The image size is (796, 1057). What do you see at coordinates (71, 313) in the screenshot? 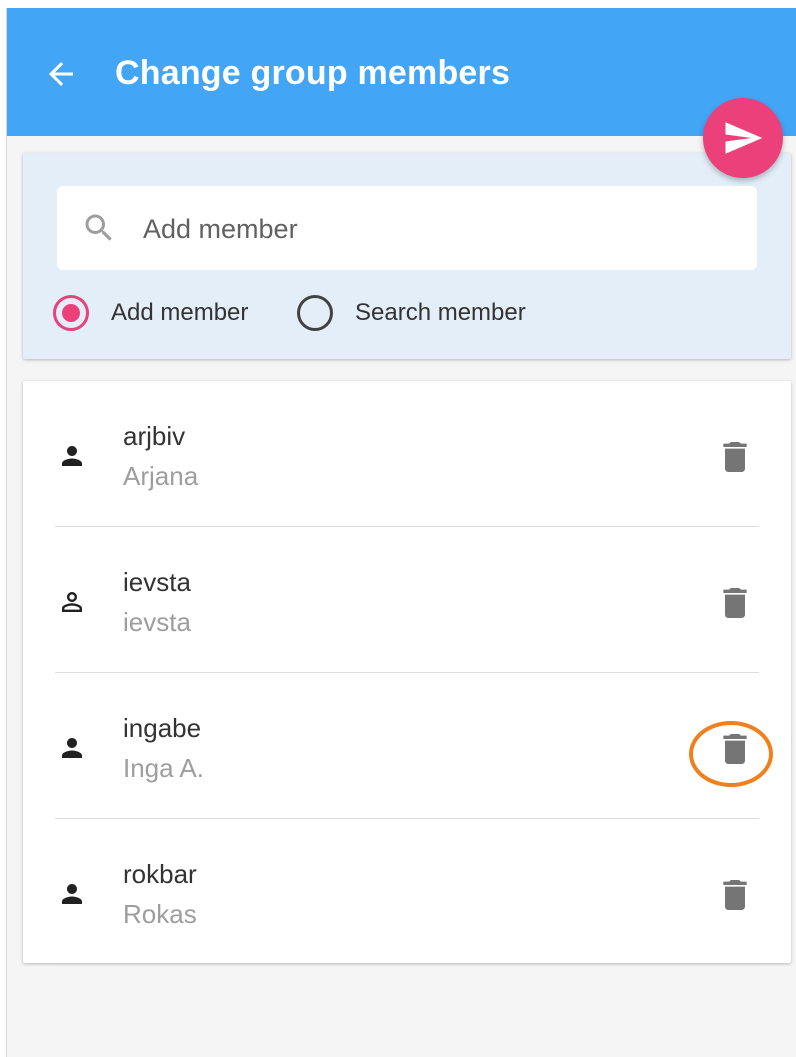
I see `radio-button-checked` at bounding box center [71, 313].